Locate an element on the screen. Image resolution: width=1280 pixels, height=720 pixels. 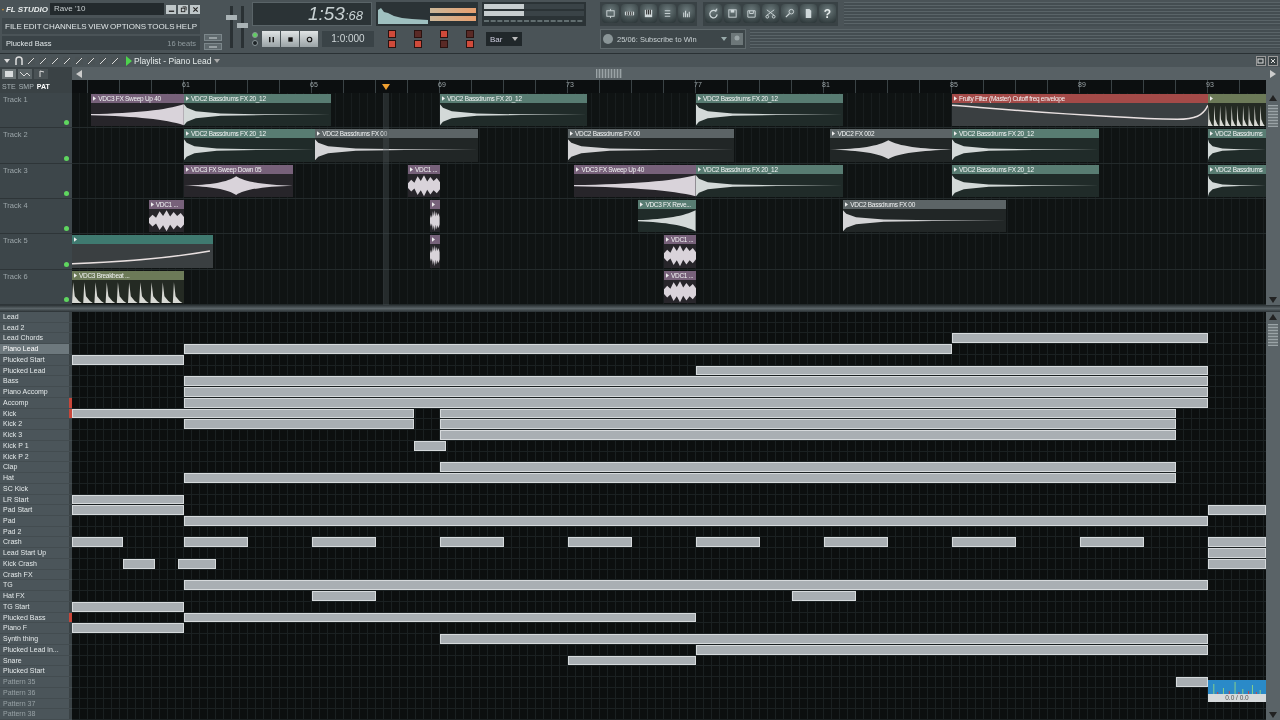
audio-clip is located at coordinates (435, 251).